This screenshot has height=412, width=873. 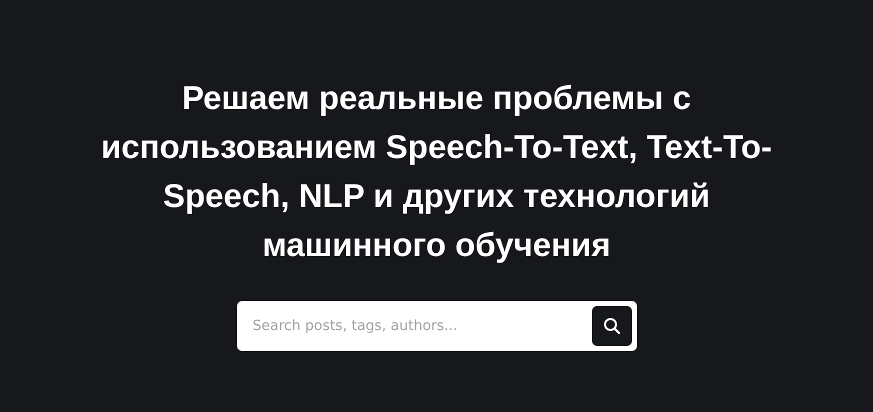 I want to click on search-icon, so click(x=611, y=326).